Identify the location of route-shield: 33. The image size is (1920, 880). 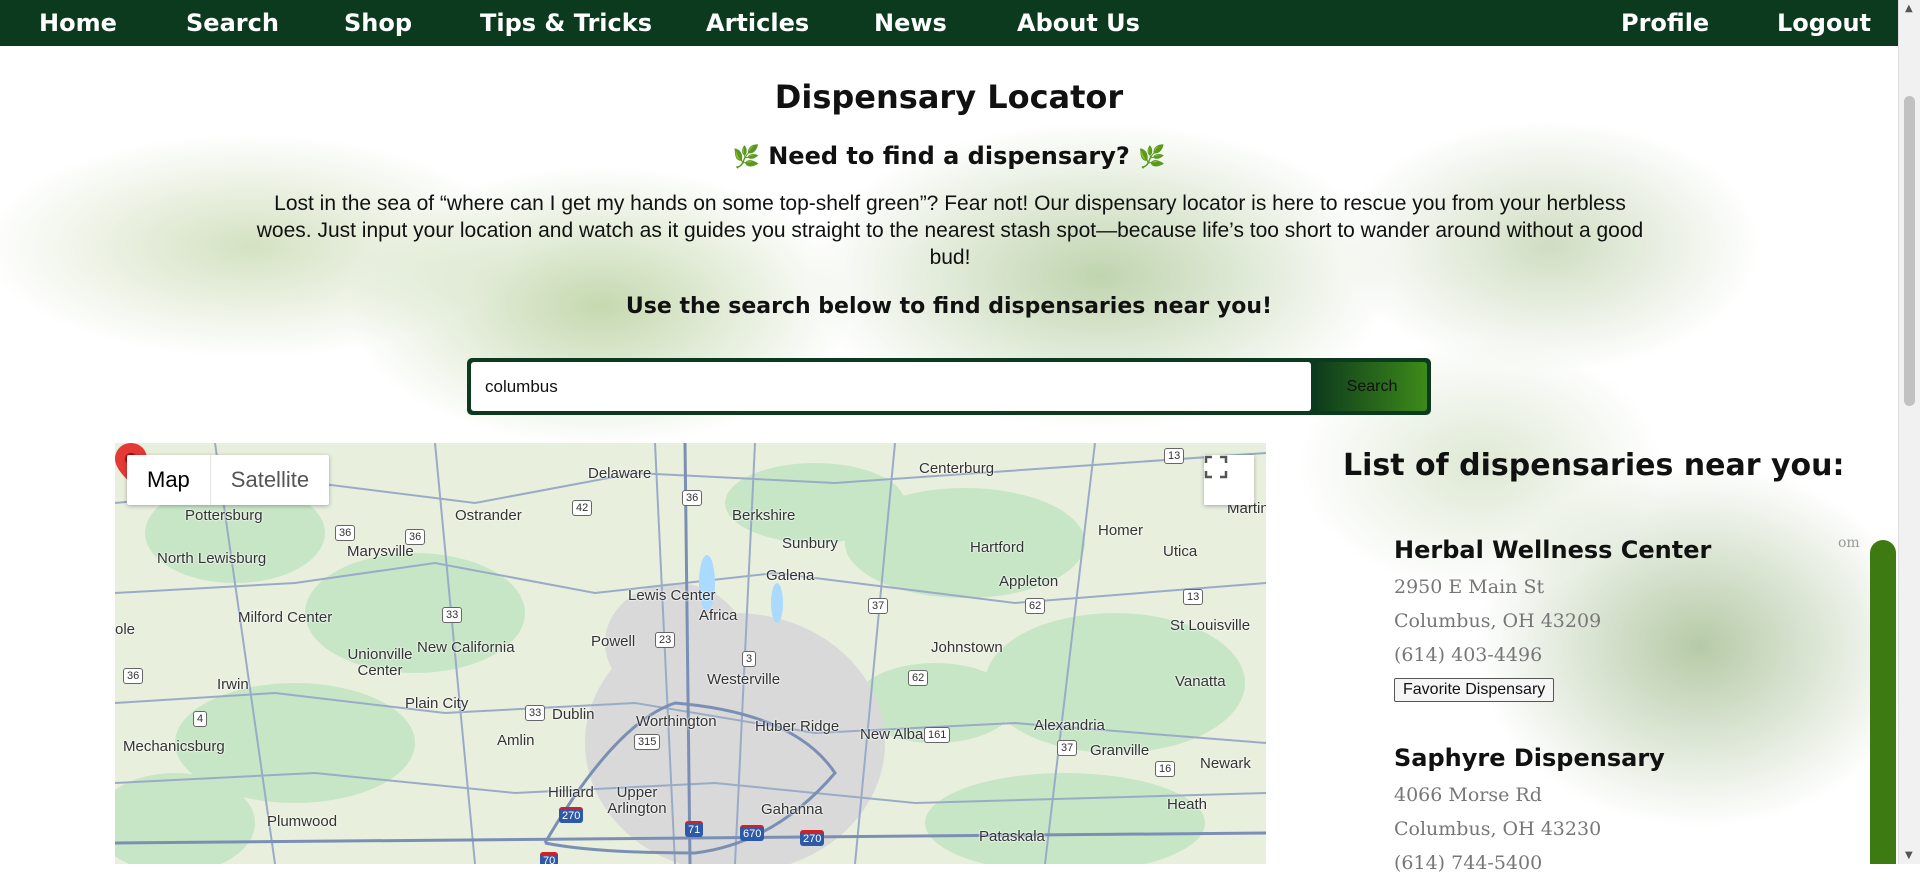
(535, 713).